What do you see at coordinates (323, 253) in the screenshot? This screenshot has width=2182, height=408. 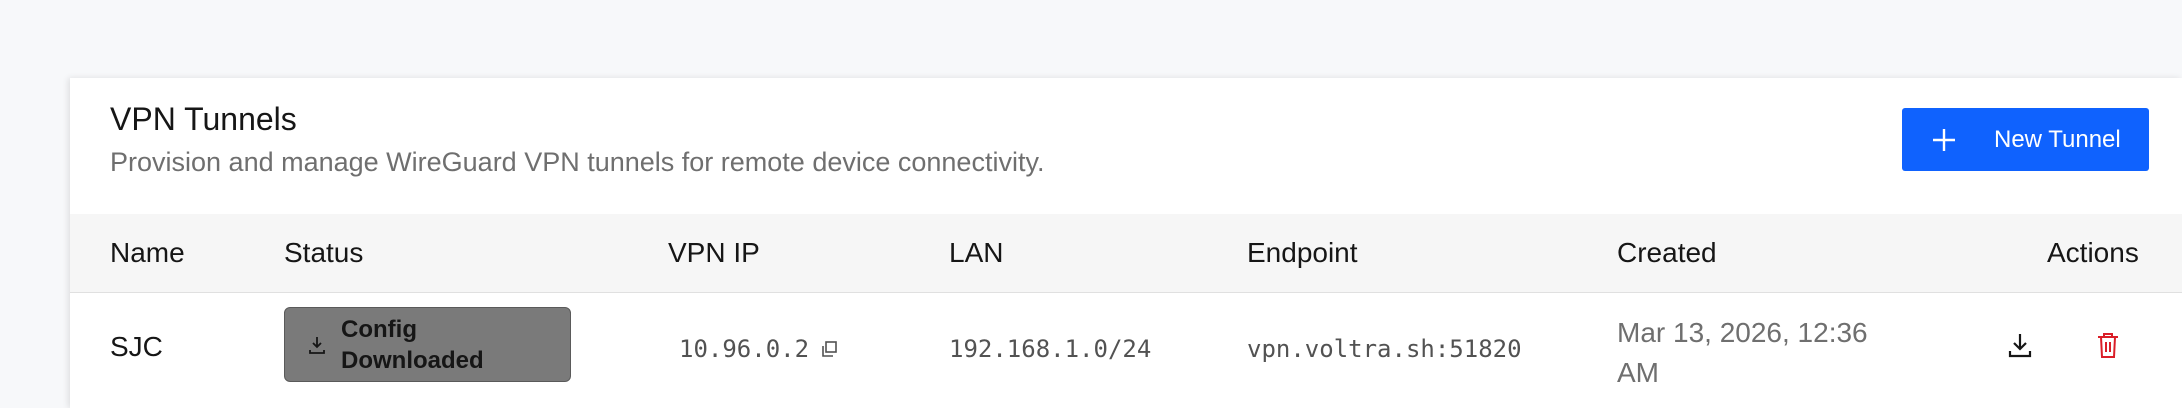 I see `column-header-status: Status` at bounding box center [323, 253].